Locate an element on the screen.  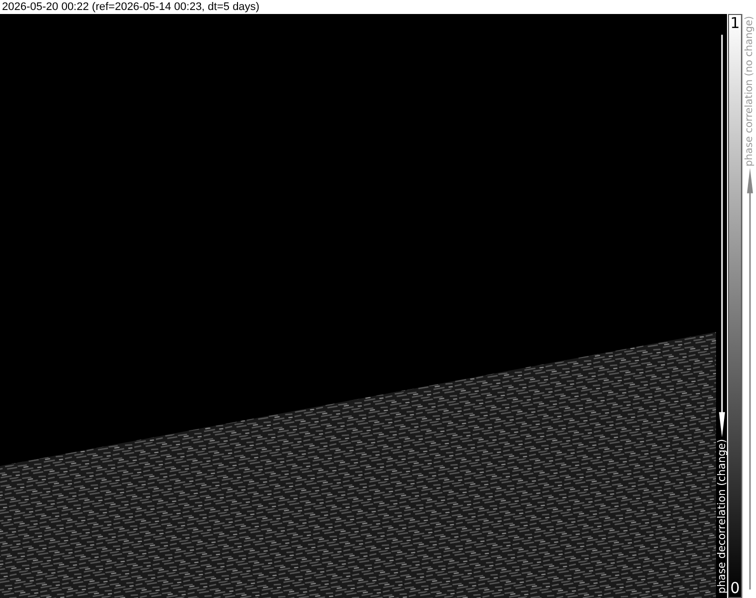
max-label: 1 is located at coordinates (735, 23).